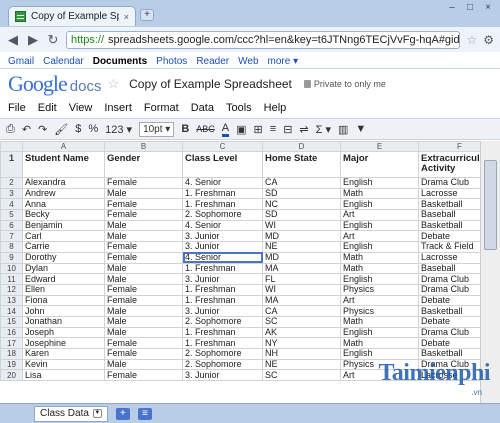 The image size is (500, 423). I want to click on row-number: 12, so click(11, 289).